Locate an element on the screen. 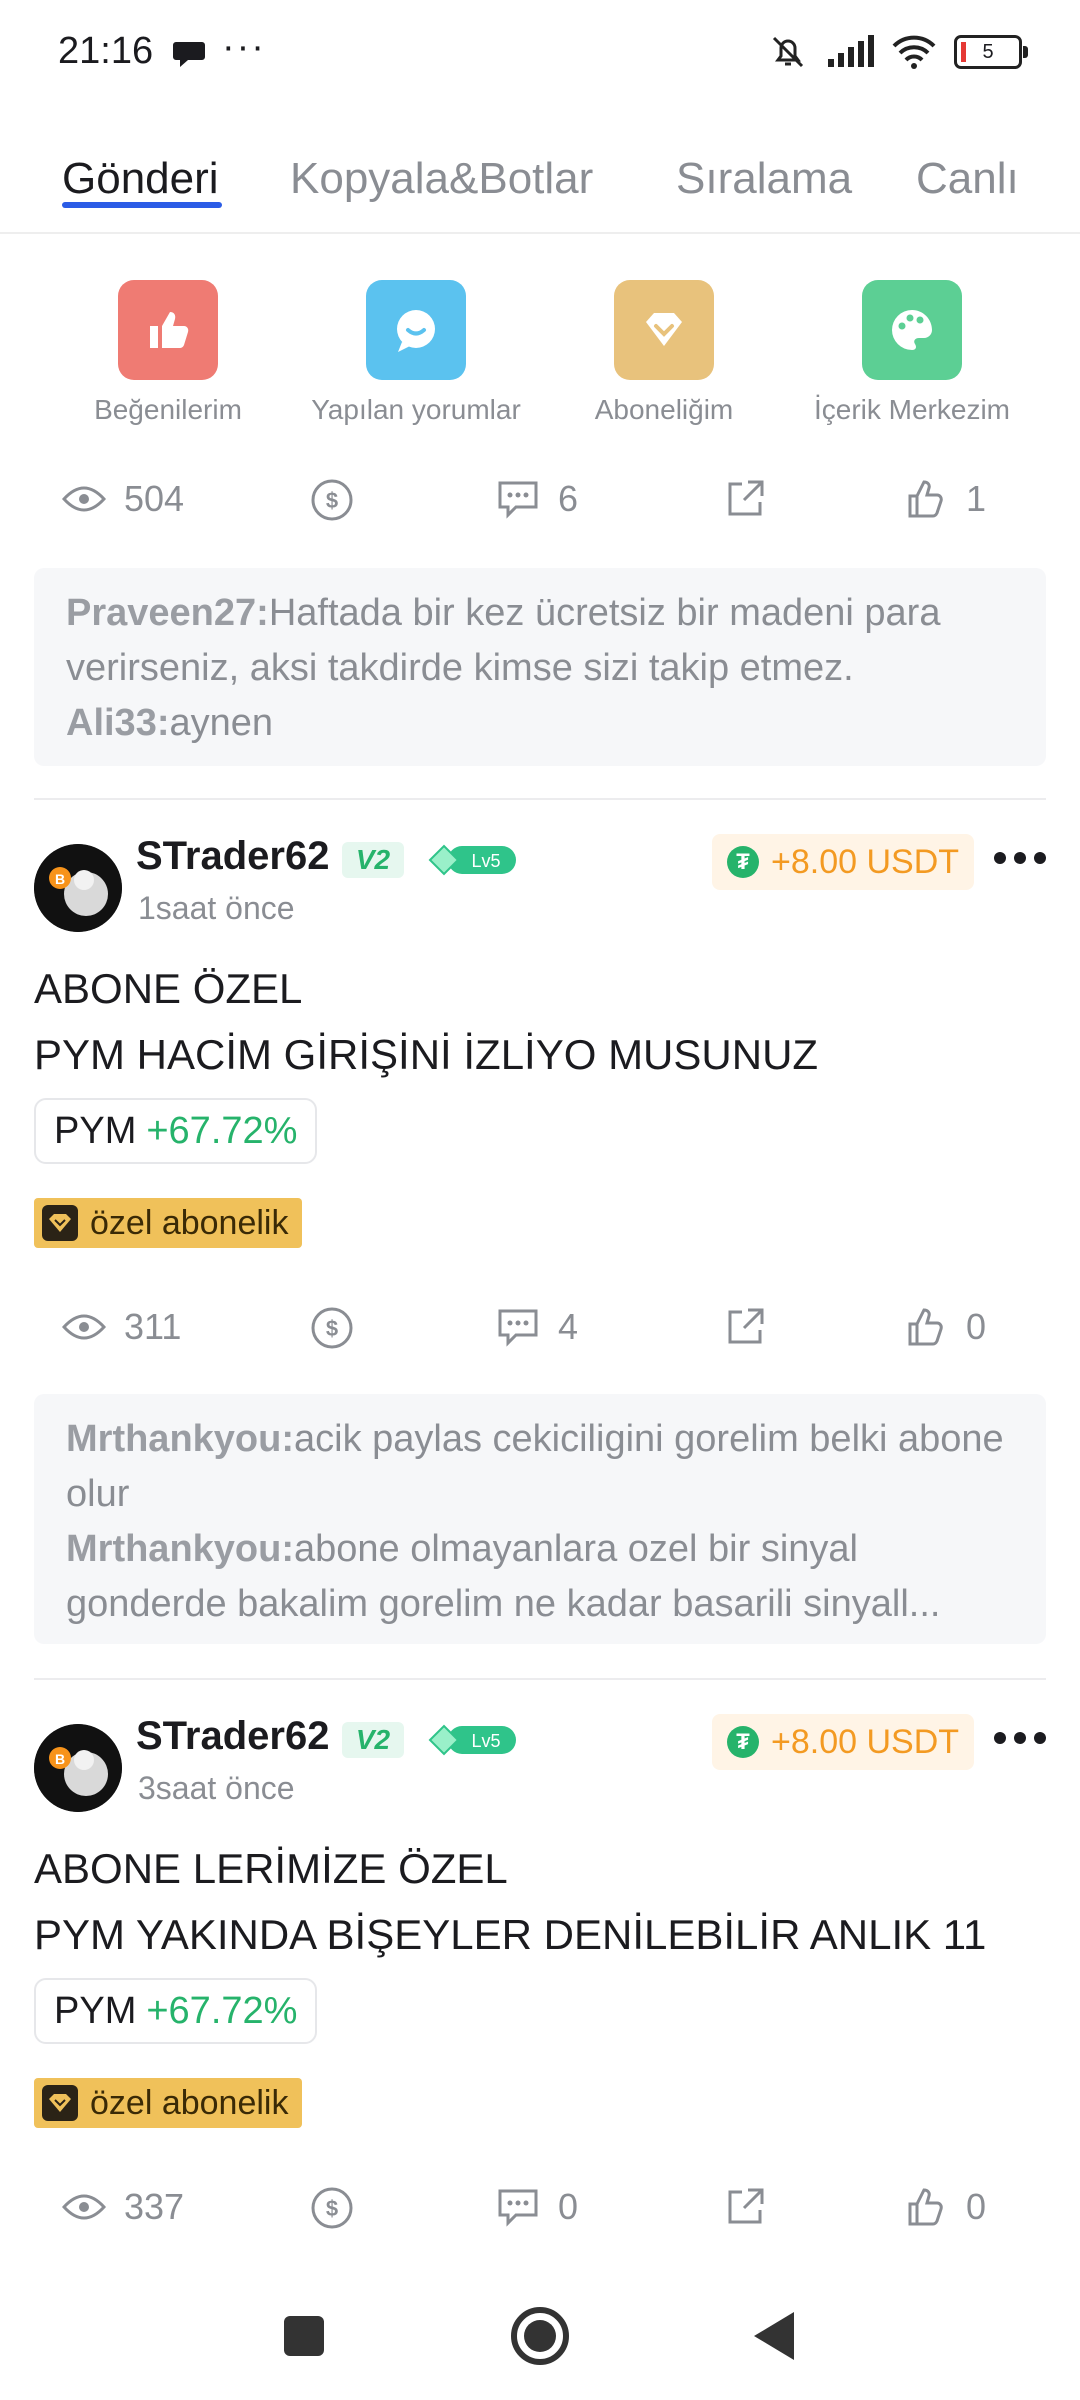  post-stats-row: 504 $ 6 1 is located at coordinates (540, 508).